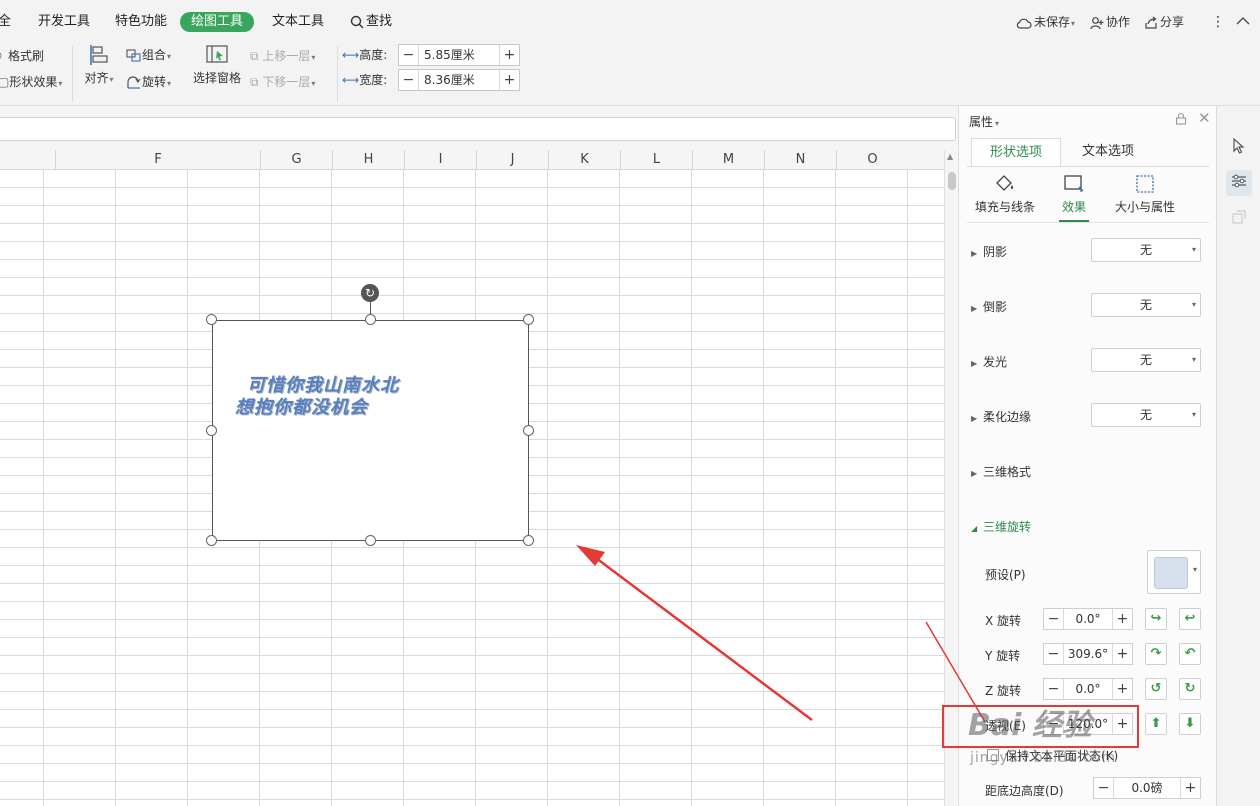 Image resolution: width=1260 pixels, height=806 pixels. Describe the element at coordinates (1156, 619) in the screenshot. I see `rotate-left-icon: ↪` at that location.